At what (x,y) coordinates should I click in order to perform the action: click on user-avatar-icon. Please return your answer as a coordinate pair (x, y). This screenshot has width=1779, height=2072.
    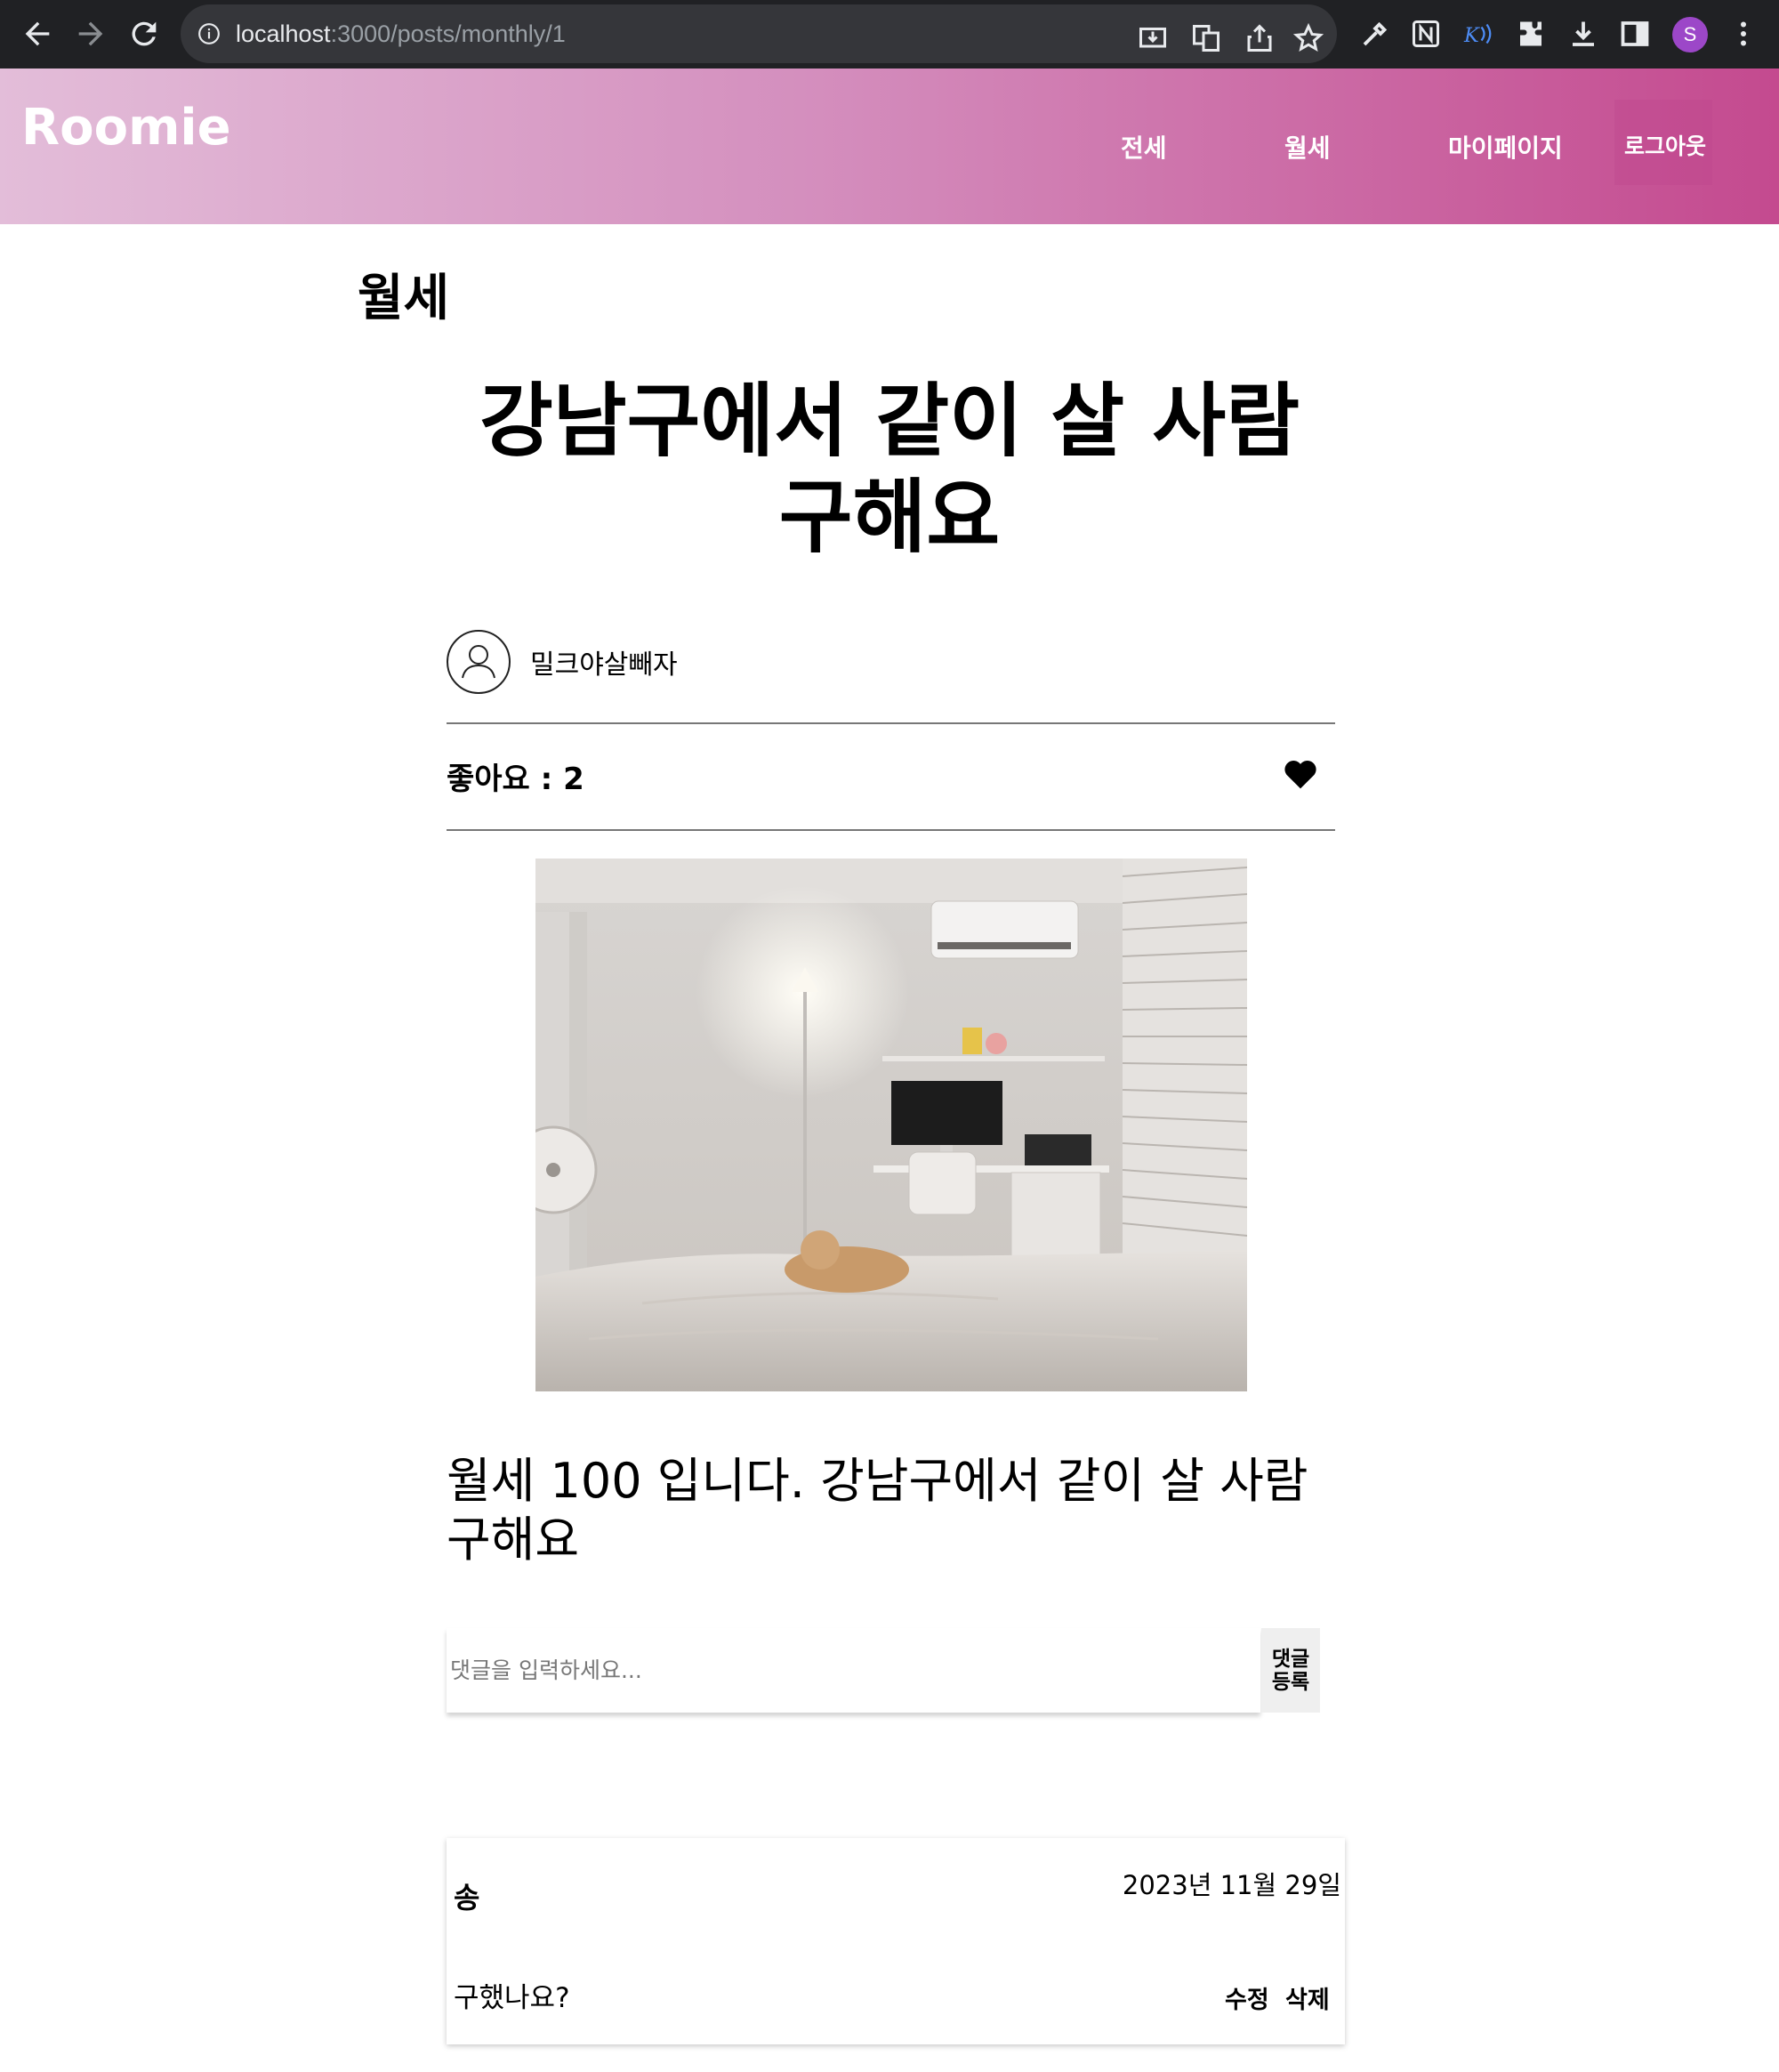
    Looking at the image, I should click on (479, 662).